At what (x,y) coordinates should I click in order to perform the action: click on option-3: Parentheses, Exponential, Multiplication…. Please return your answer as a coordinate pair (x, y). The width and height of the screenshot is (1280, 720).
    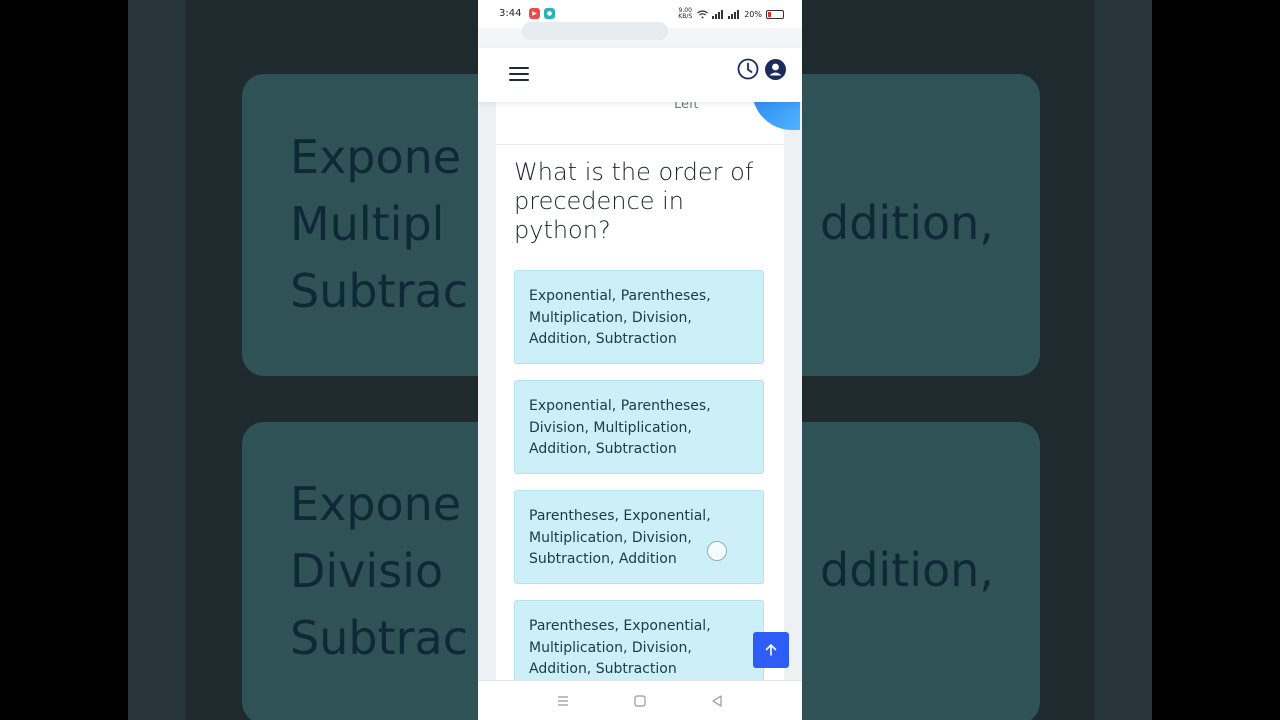
    Looking at the image, I should click on (639, 537).